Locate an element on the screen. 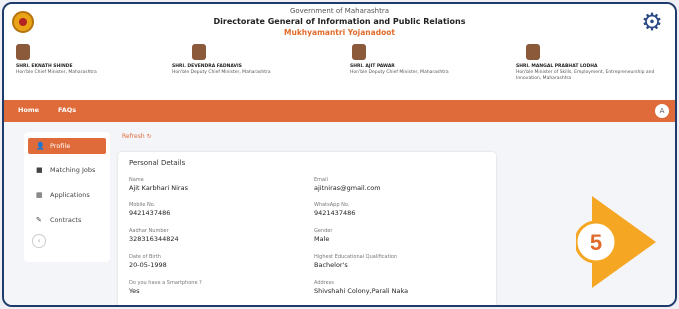  person-icon: 👤 is located at coordinates (40, 146).